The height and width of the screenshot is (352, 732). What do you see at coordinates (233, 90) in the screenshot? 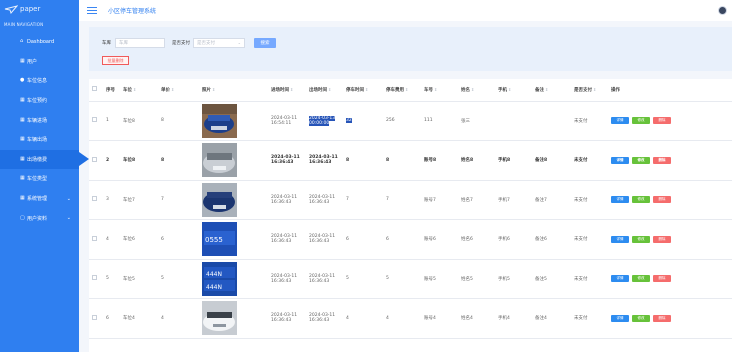
I see `col-photo: 照片⇕` at bounding box center [233, 90].